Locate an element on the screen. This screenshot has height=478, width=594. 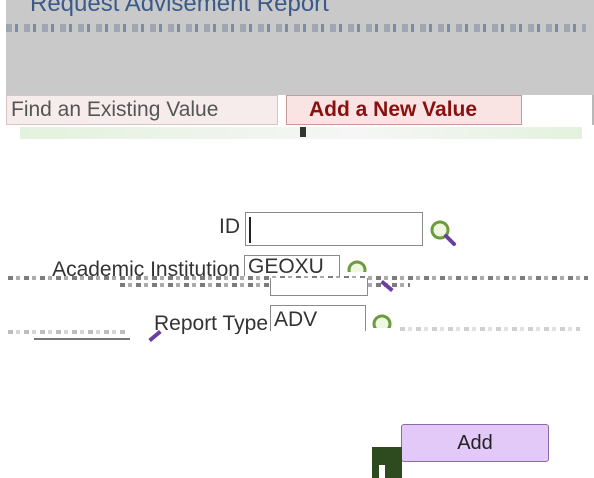
institution-field: GEOXU is located at coordinates (292, 266).